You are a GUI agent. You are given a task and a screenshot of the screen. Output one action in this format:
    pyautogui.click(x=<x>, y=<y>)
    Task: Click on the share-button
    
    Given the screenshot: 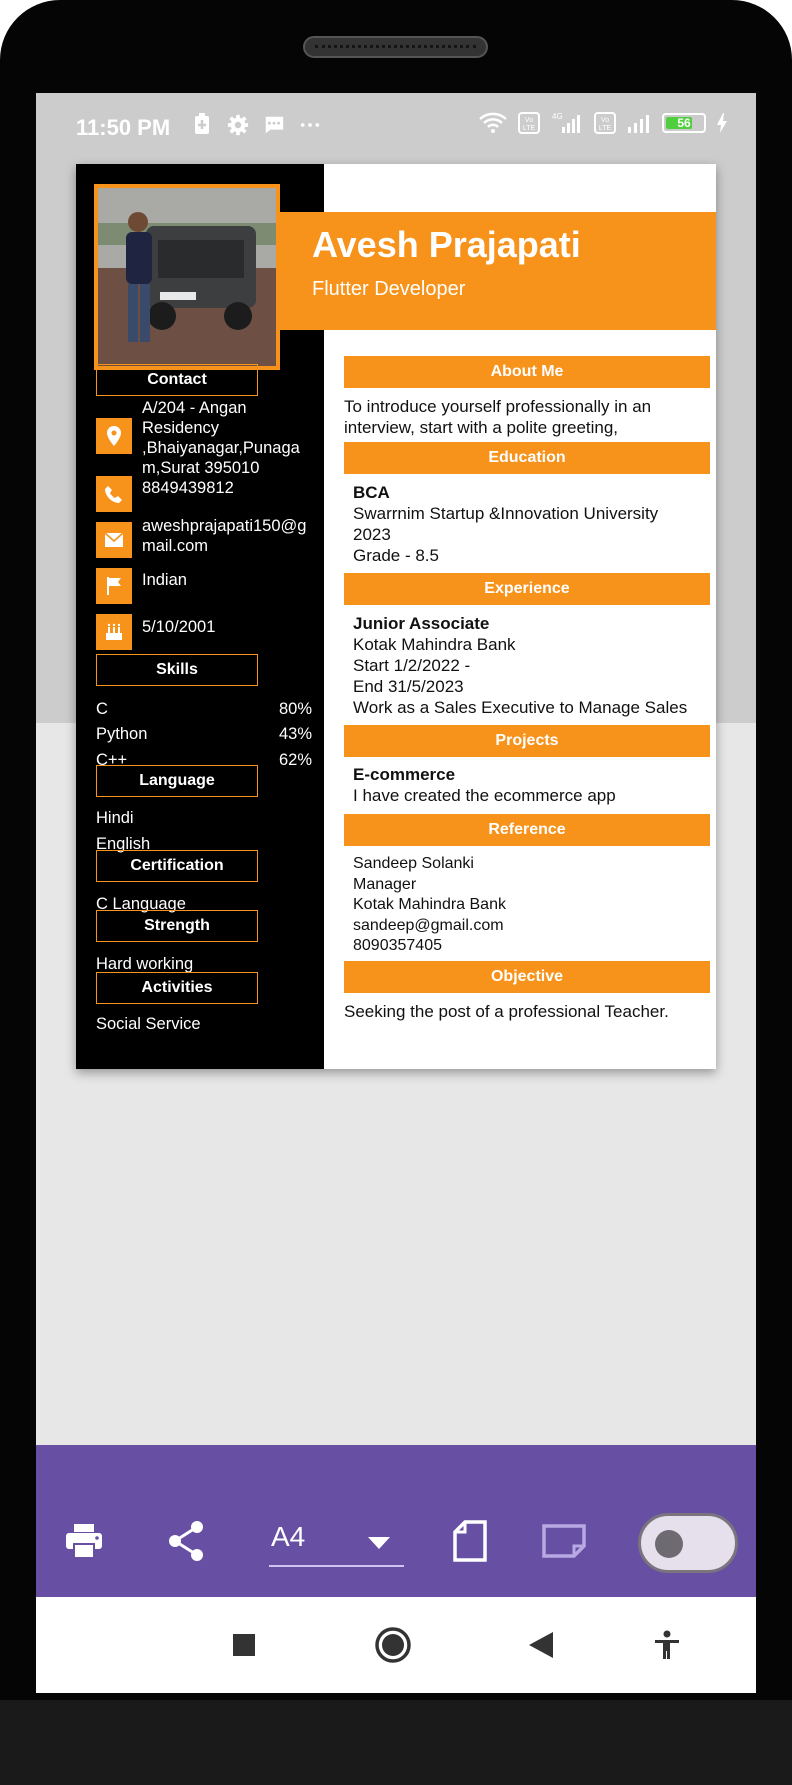 What is the action you would take?
    pyautogui.click(x=186, y=1541)
    